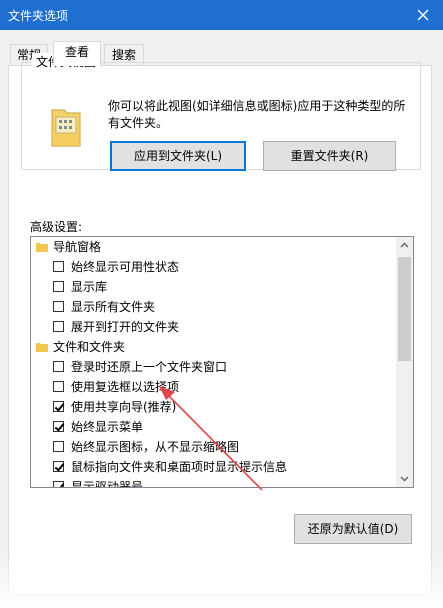 This screenshot has width=443, height=608. I want to click on option-label: 始终显示可用性状态, so click(125, 267).